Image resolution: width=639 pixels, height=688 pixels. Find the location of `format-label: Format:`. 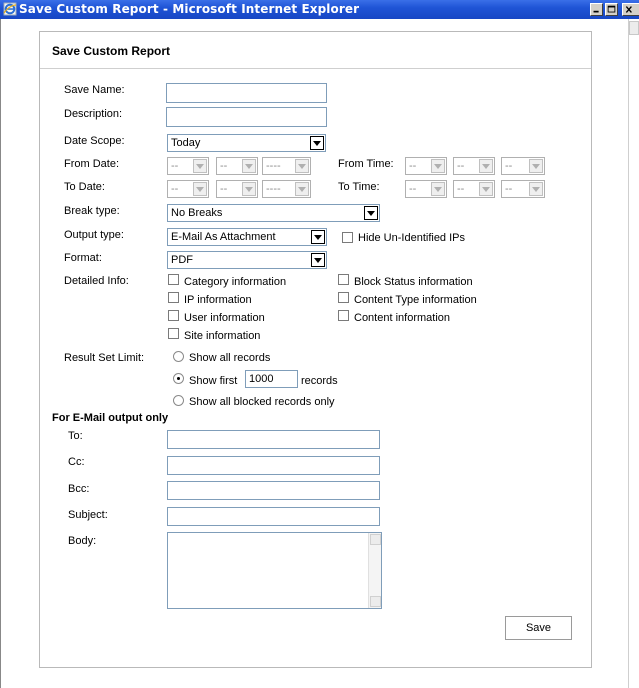

format-label: Format: is located at coordinates (83, 258).